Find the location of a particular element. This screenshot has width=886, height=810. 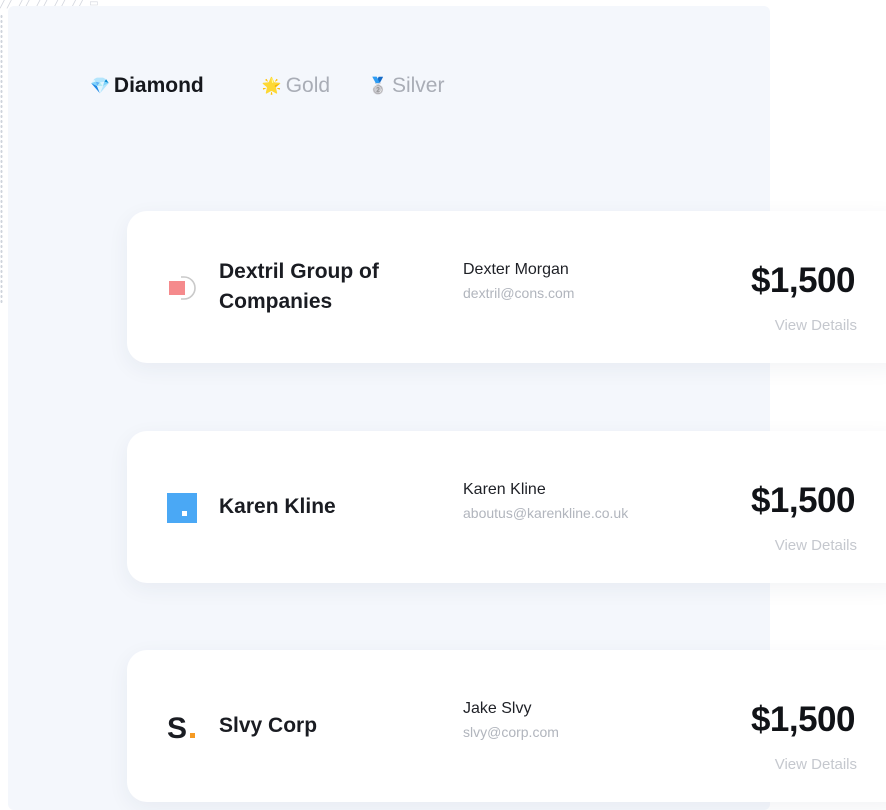

gem-icon: 💎 is located at coordinates (100, 86).